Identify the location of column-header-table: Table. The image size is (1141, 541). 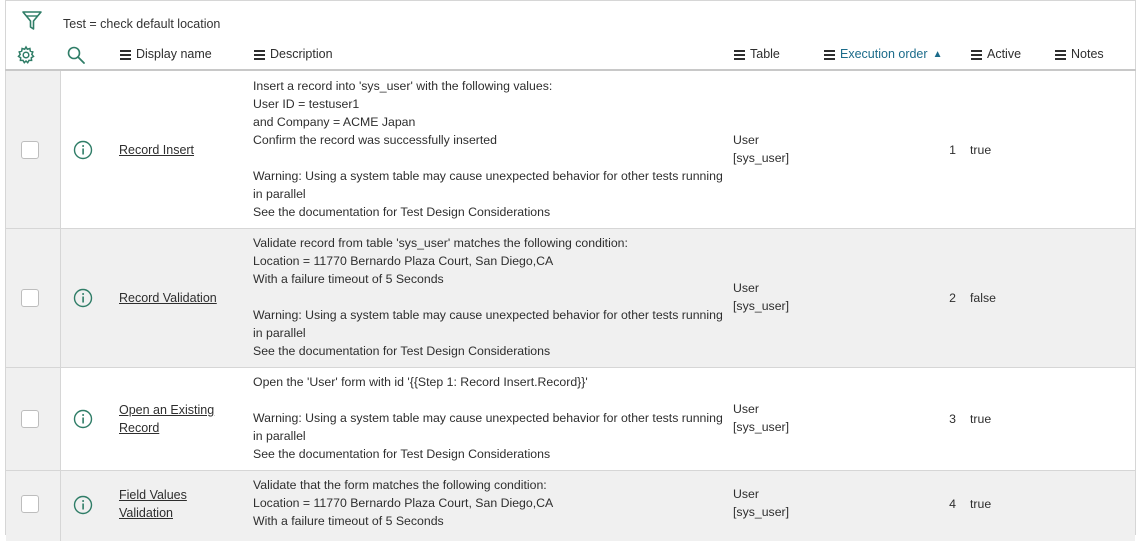
(757, 54).